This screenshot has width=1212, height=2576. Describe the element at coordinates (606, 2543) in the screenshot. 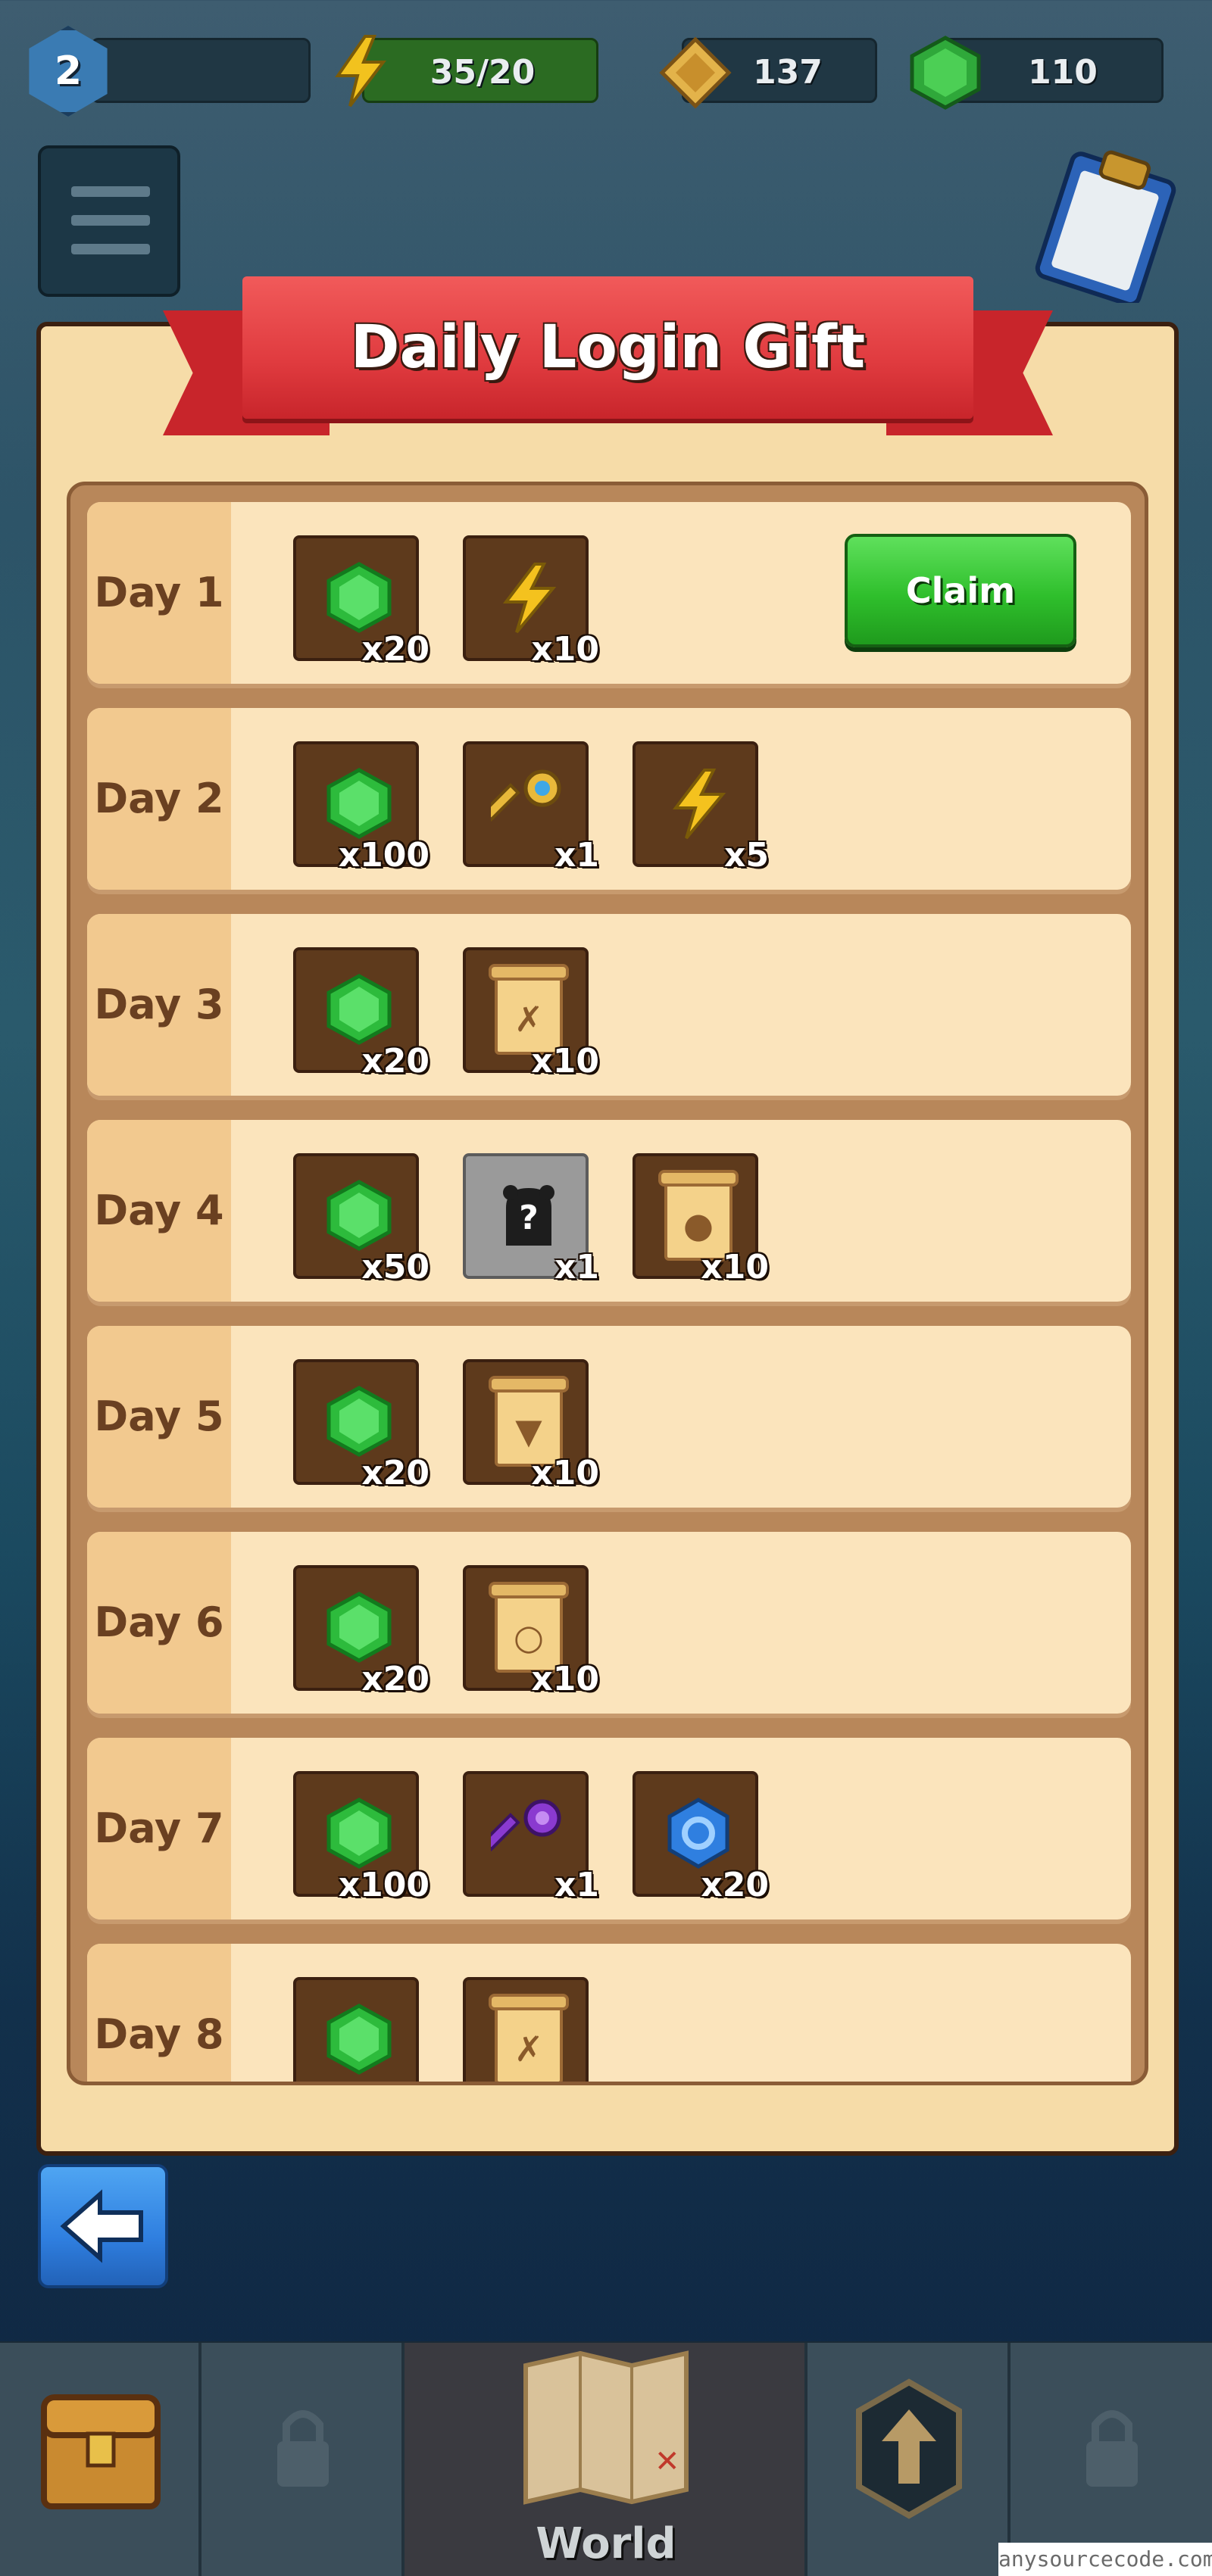

I see `nav-world-label: World` at that location.